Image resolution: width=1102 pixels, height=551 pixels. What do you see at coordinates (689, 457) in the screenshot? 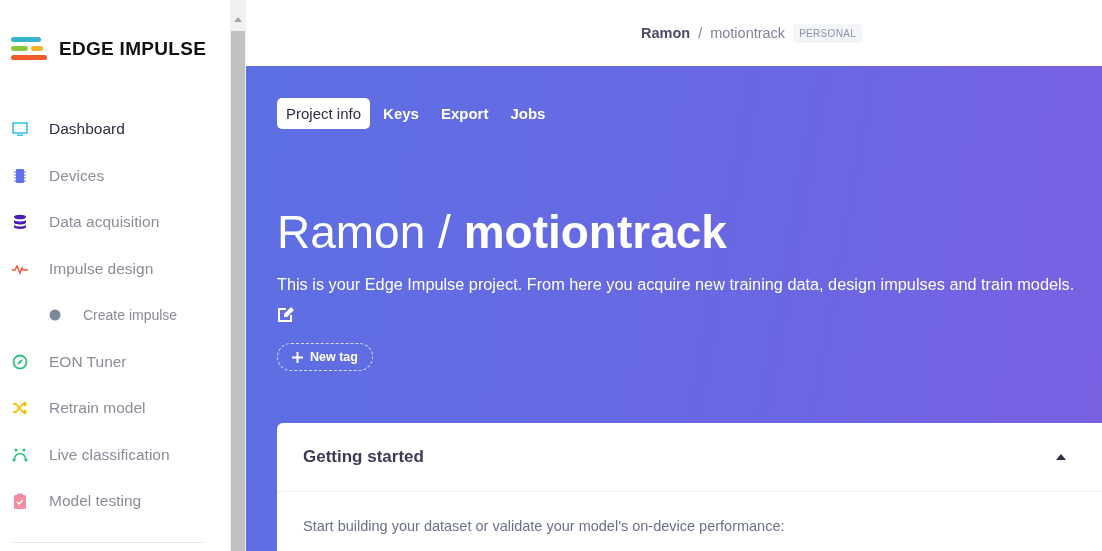
I see `card-header: Getting started` at bounding box center [689, 457].